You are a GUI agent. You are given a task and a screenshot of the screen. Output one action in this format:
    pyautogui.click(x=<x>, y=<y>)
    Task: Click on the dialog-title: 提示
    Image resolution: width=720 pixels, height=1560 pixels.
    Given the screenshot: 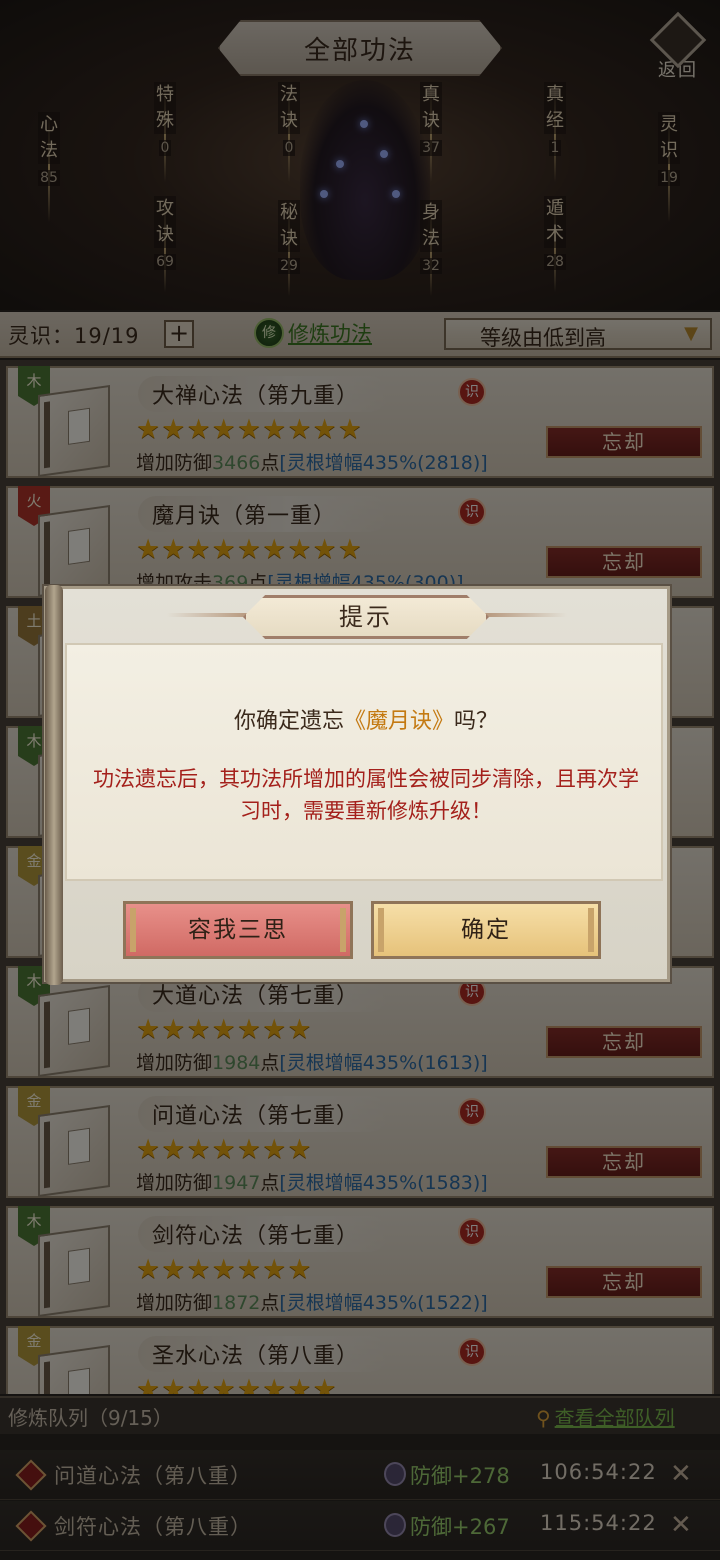 What is the action you would take?
    pyautogui.click(x=366, y=617)
    